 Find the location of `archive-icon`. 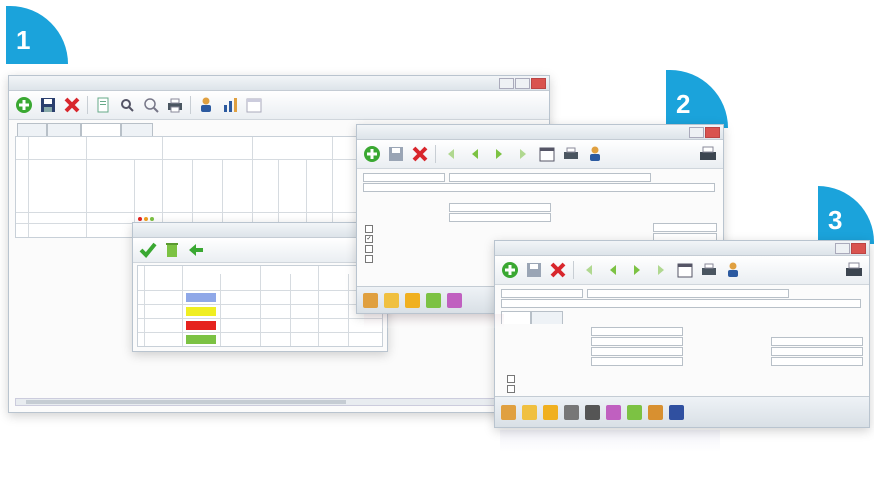

archive-icon is located at coordinates (634, 412).